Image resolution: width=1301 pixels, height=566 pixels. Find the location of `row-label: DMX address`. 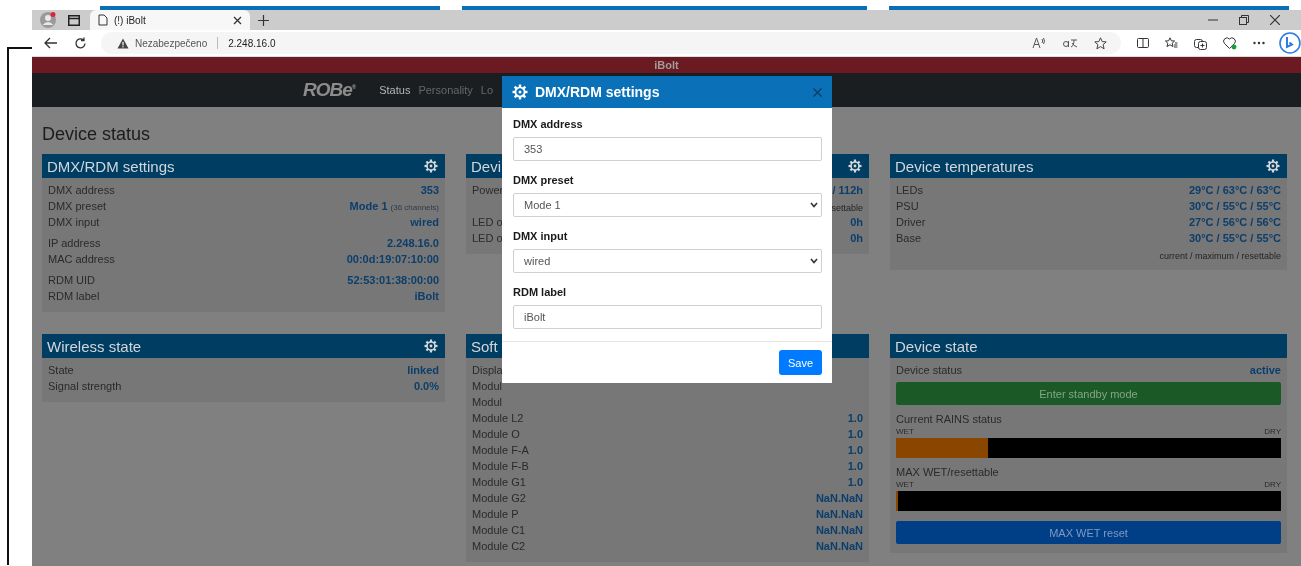

row-label: DMX address is located at coordinates (81, 190).